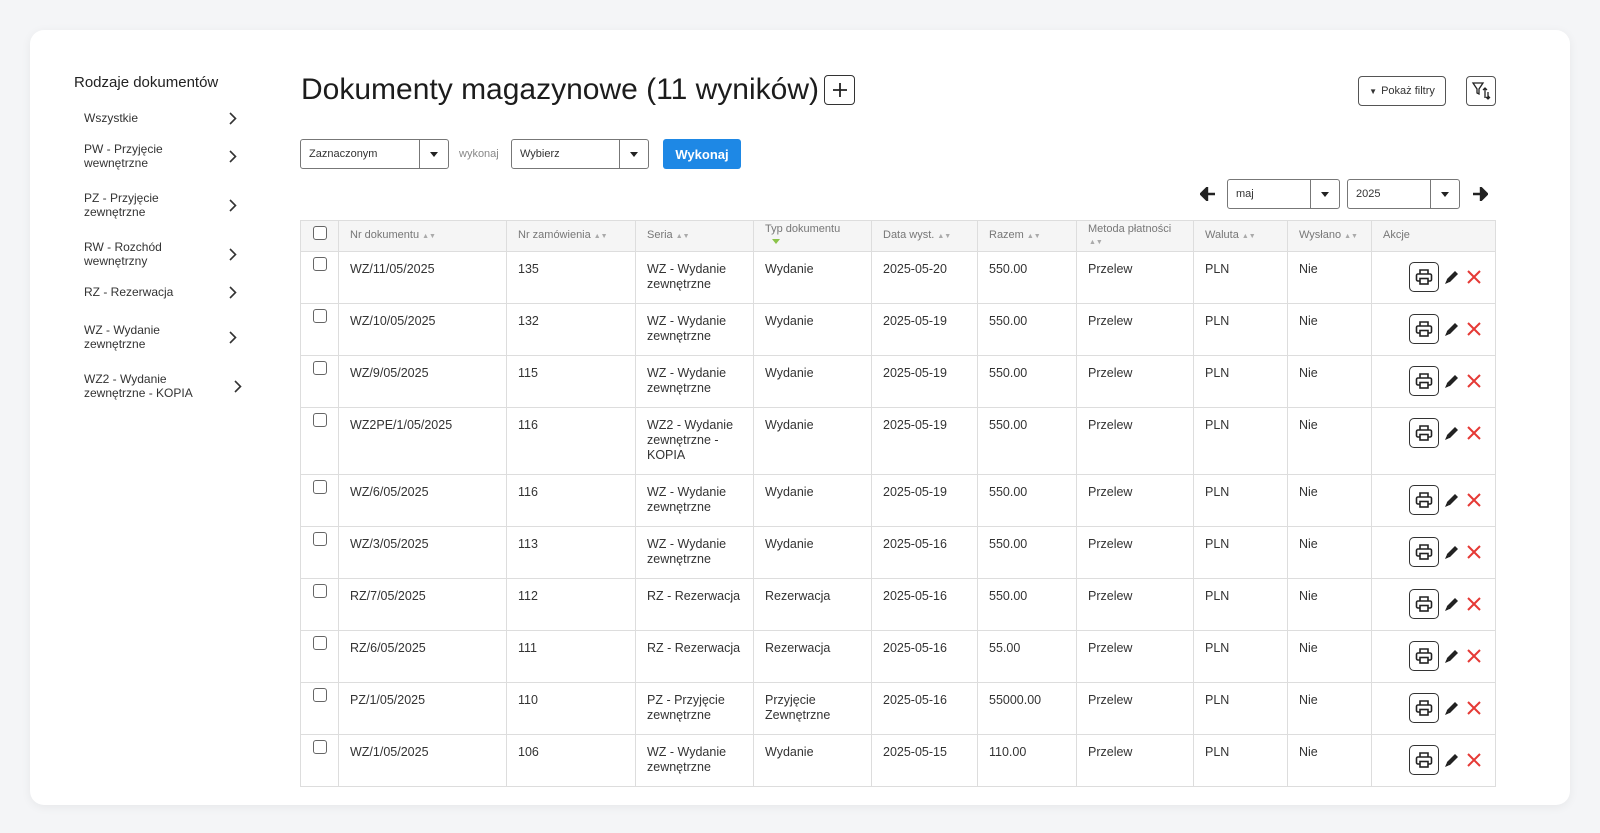 The height and width of the screenshot is (833, 1600). I want to click on select-all-cell, so click(319, 236).